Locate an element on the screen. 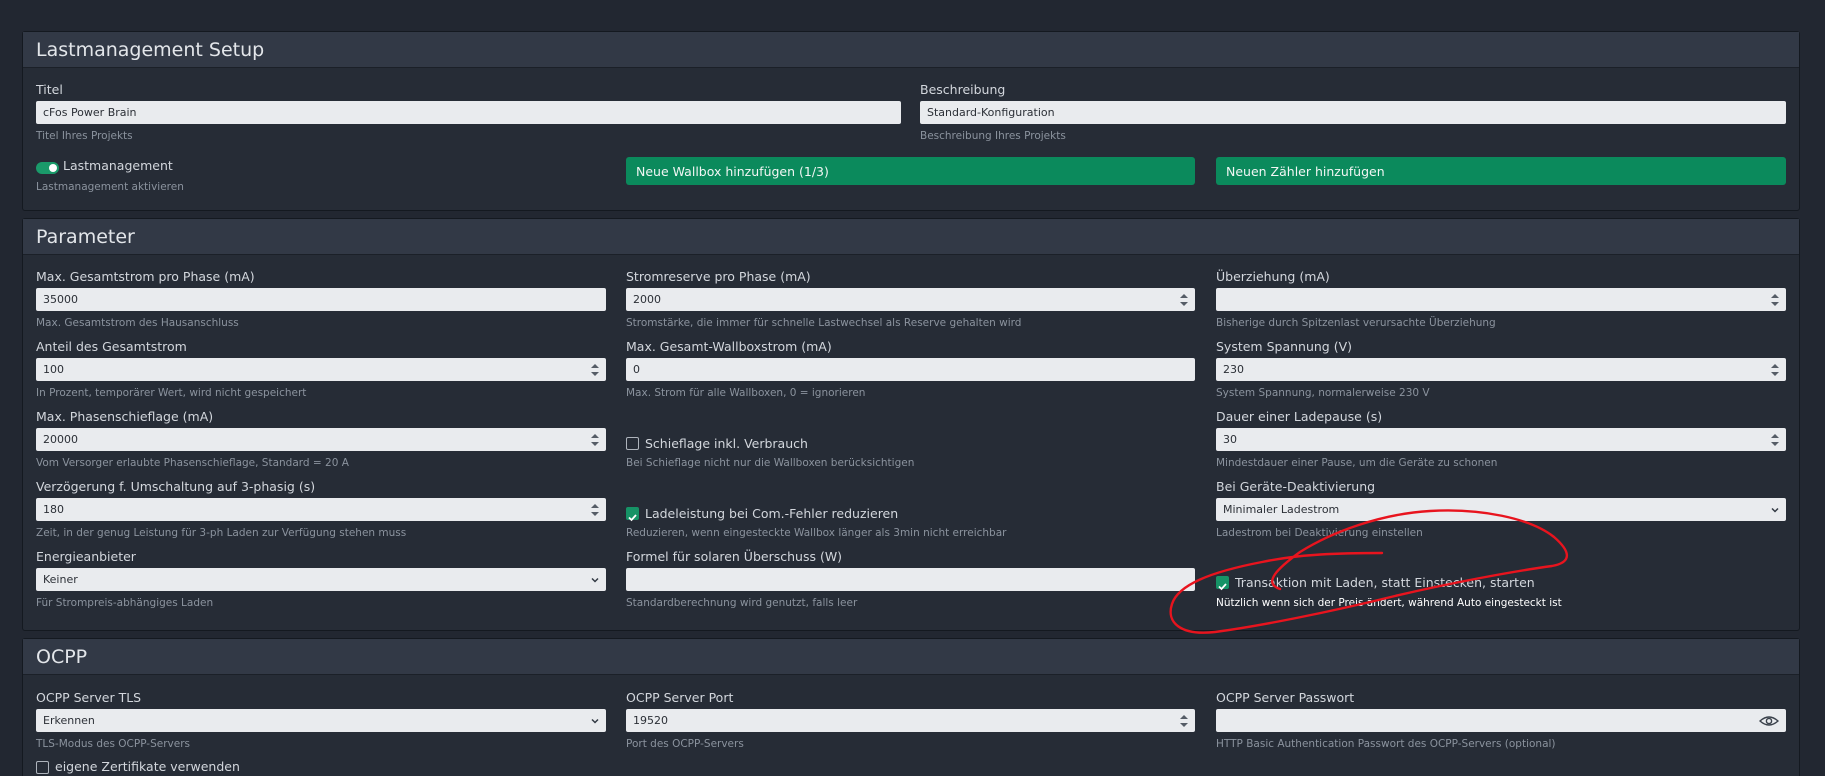  ladepause-value: 30 is located at coordinates (1230, 439).